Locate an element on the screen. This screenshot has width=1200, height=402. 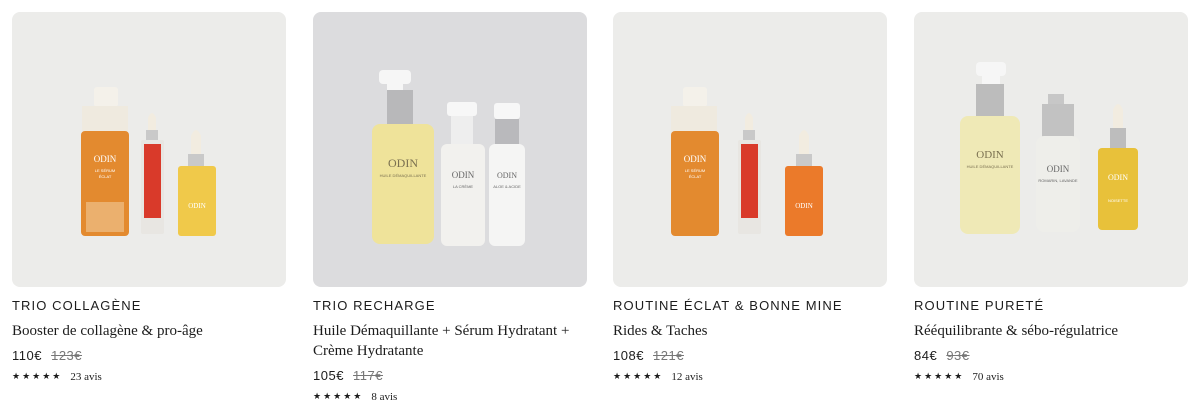
review-count: 8 avis is located at coordinates (384, 396).